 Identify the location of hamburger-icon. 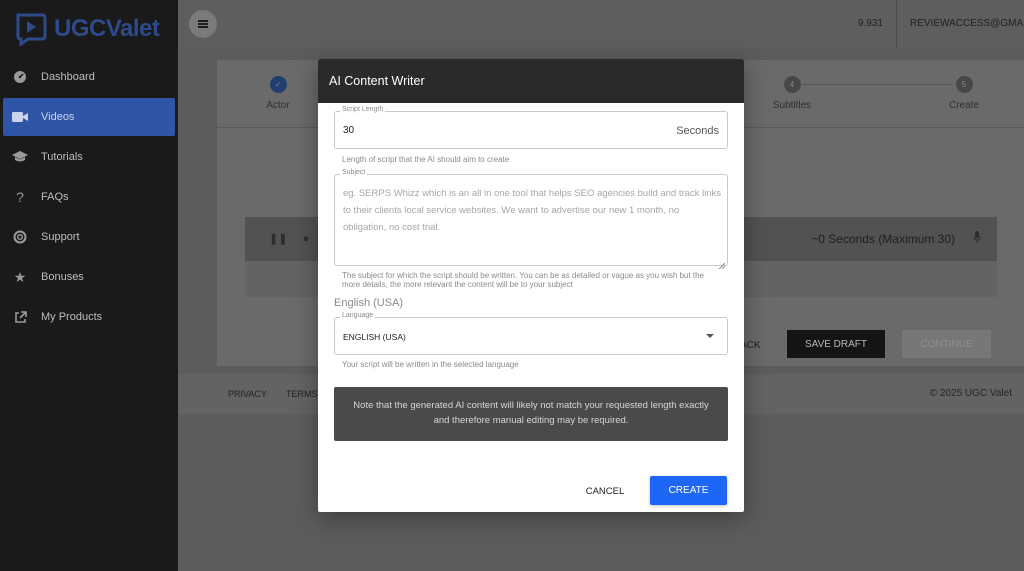
(203, 24).